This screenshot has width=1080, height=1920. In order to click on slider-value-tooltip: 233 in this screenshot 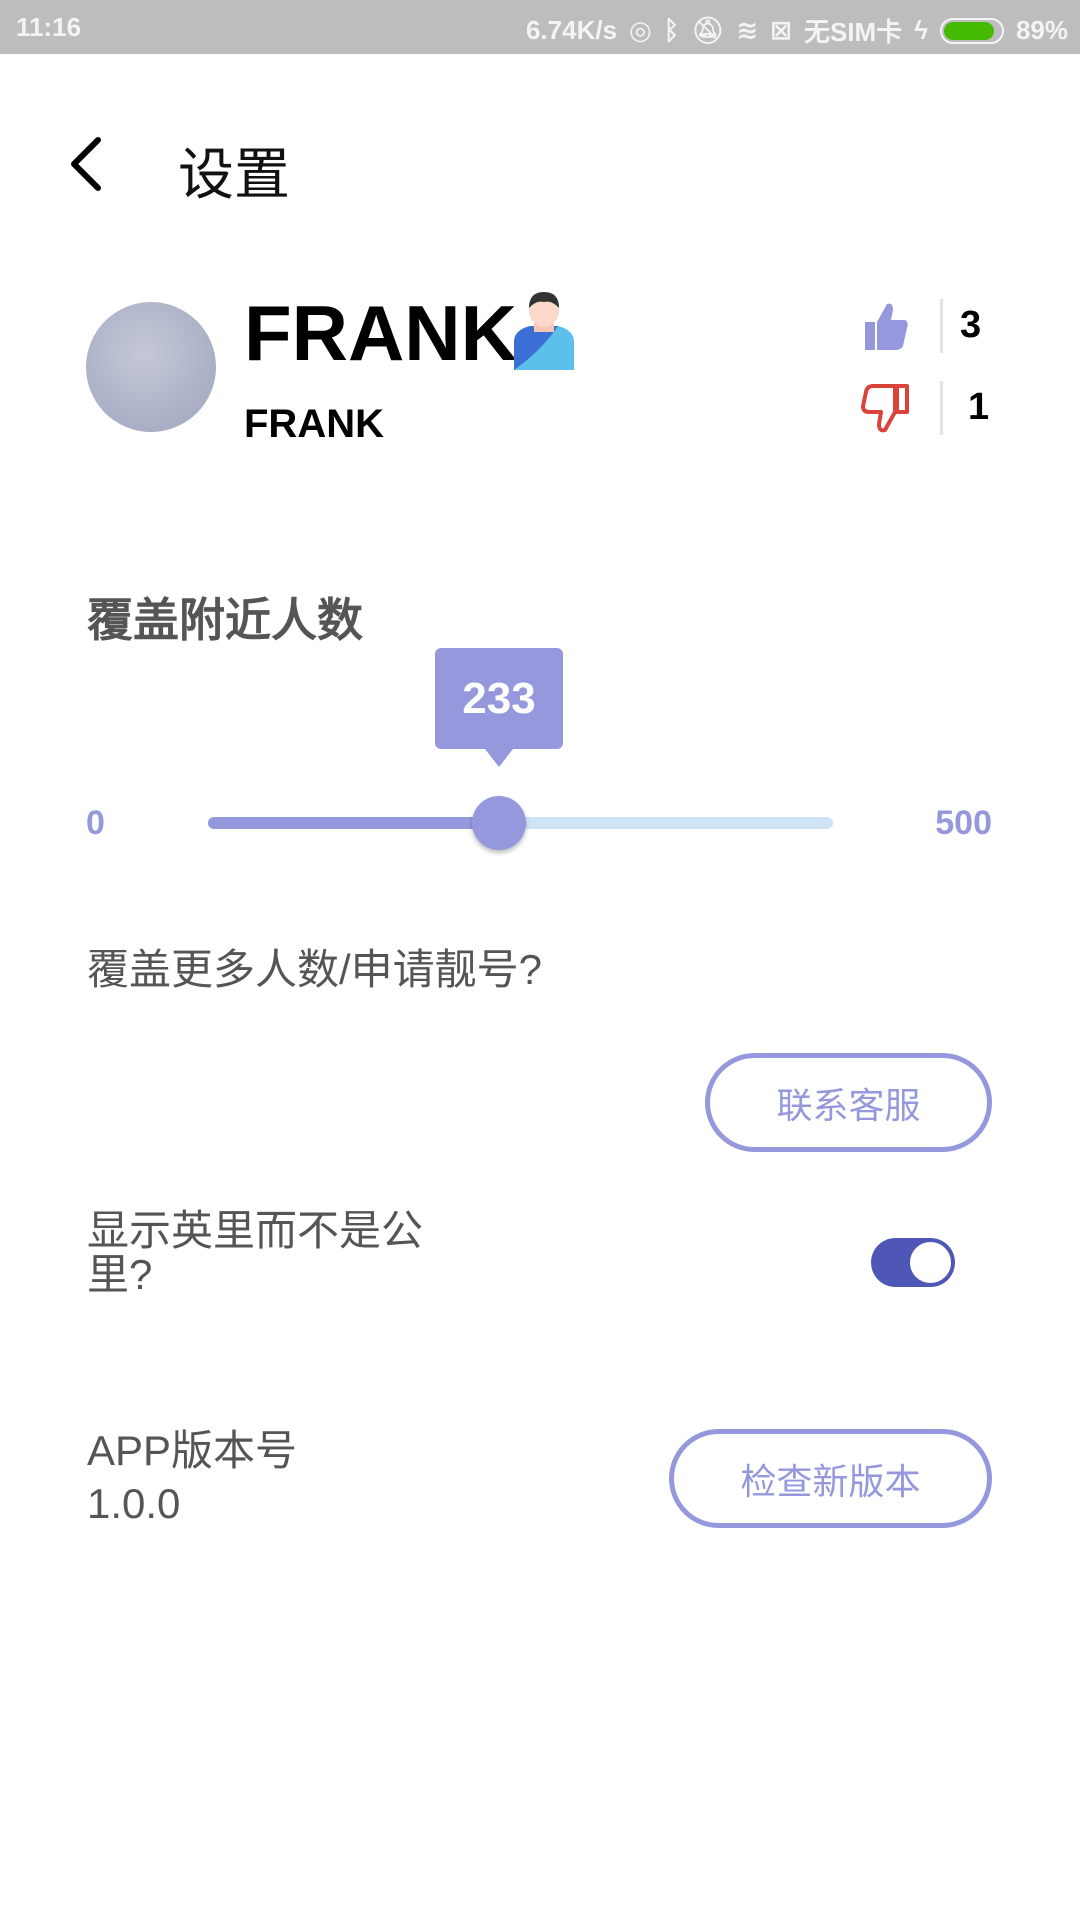, I will do `click(499, 707)`.